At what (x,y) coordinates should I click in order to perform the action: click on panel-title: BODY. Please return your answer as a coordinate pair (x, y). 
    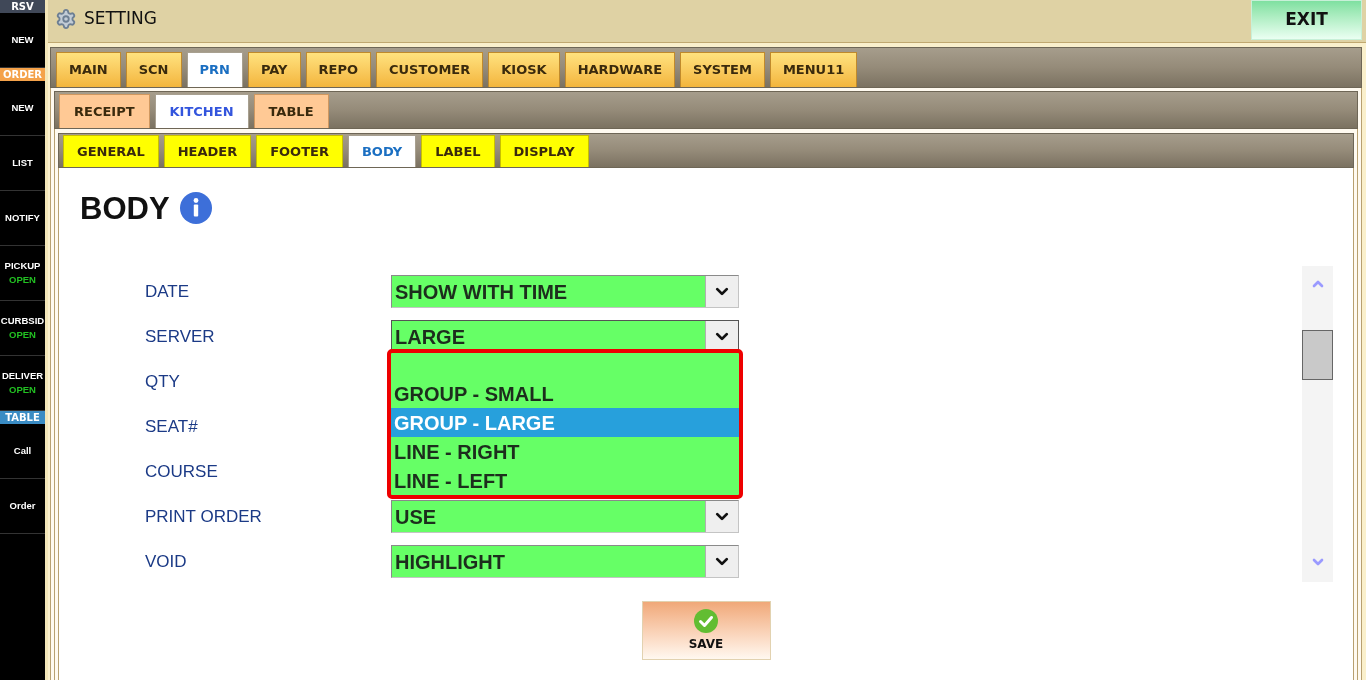
    Looking at the image, I should click on (125, 208).